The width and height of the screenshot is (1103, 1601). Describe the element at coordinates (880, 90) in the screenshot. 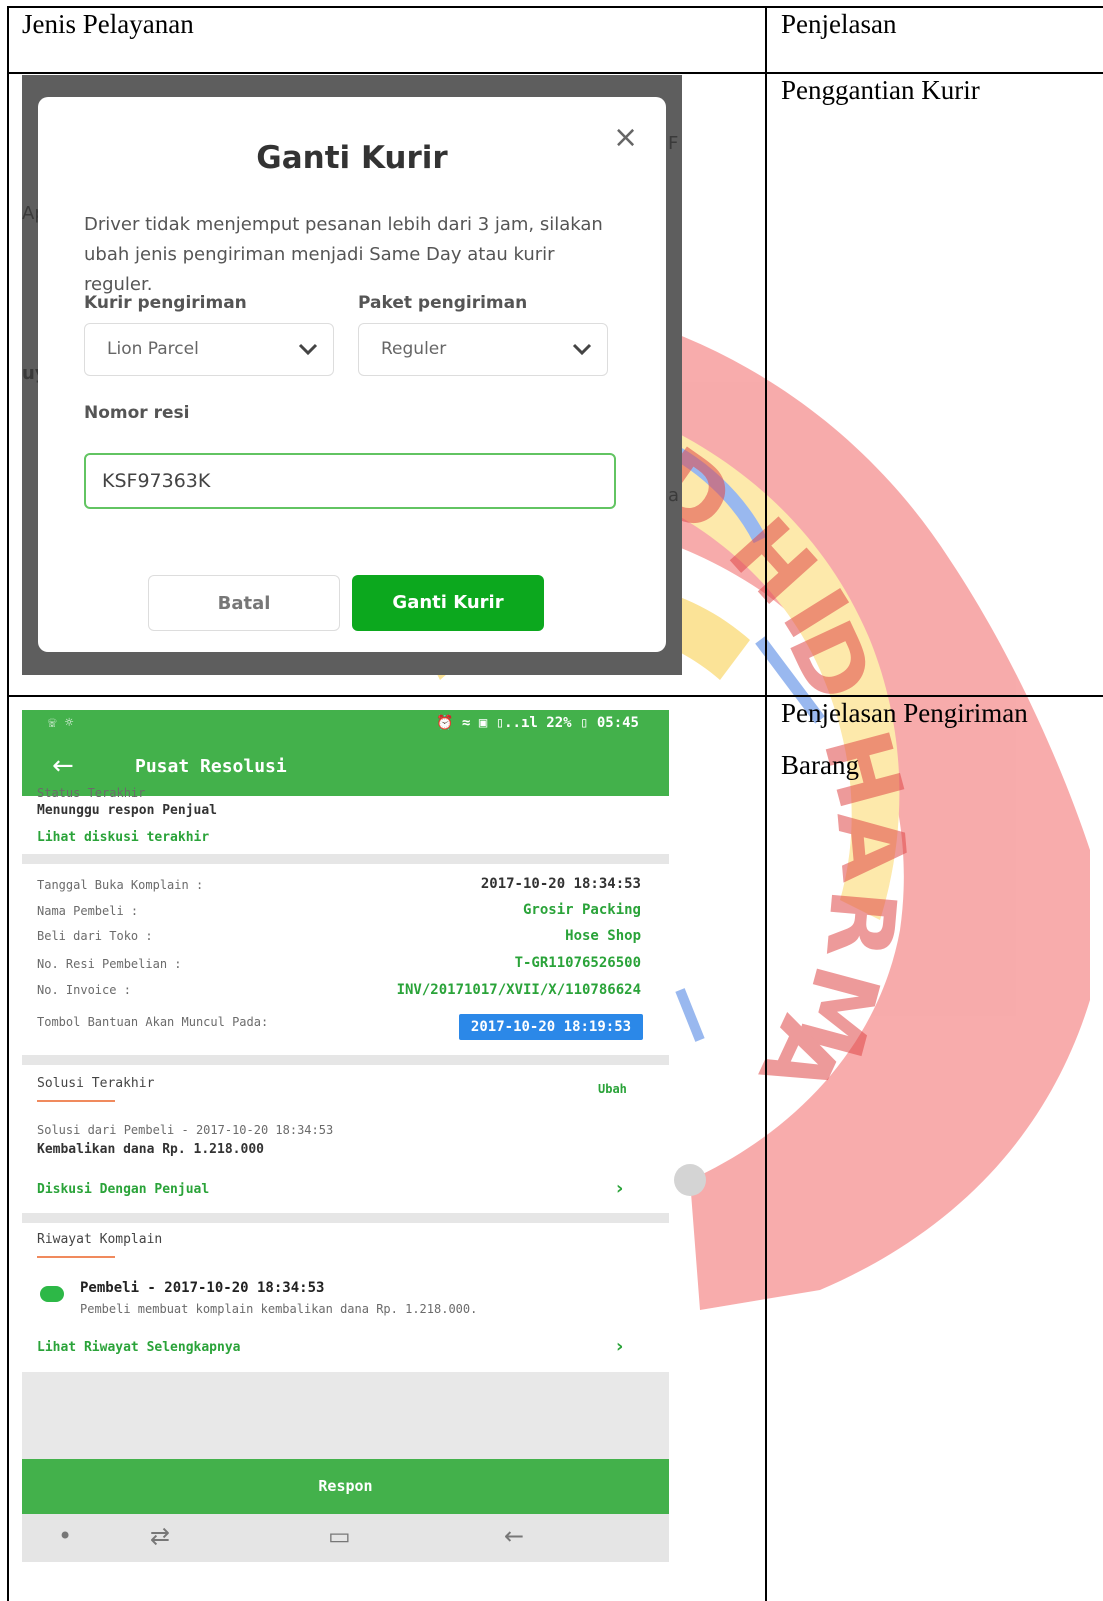

I see `row1-explanation: Penggantian Kurir` at that location.